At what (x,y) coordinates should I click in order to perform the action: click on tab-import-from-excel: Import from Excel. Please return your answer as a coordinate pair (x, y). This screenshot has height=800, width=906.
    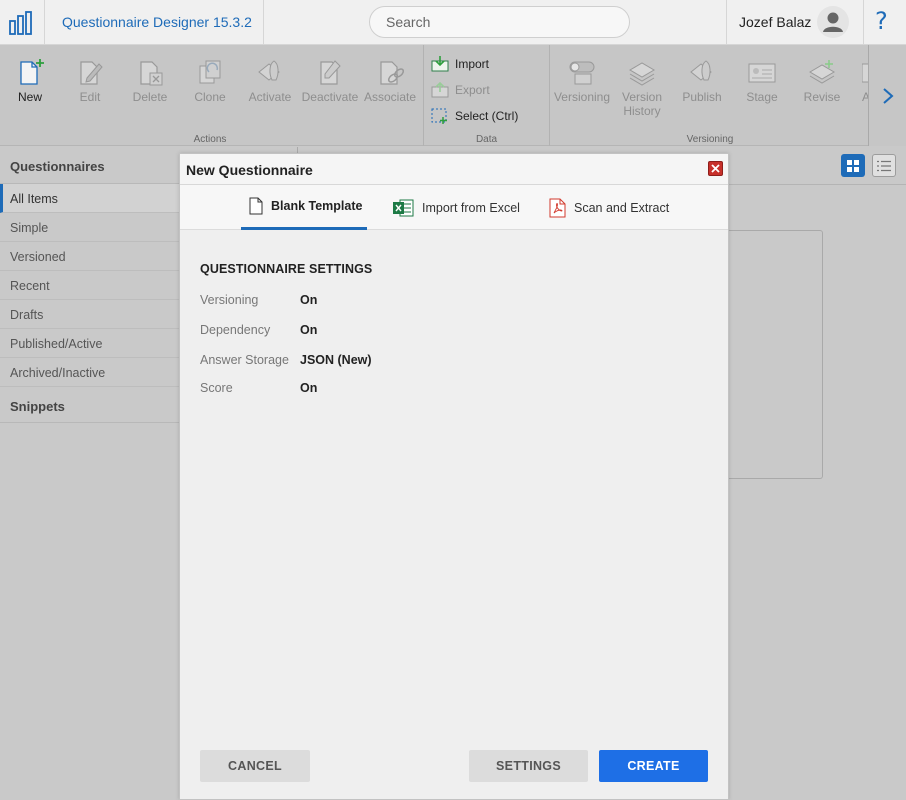
    Looking at the image, I should click on (456, 207).